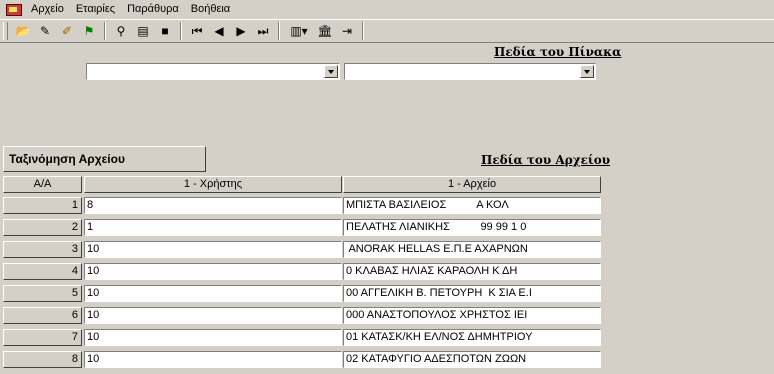 The width and height of the screenshot is (774, 374). What do you see at coordinates (197, 31) in the screenshot?
I see `first-record-icon: ⏮` at bounding box center [197, 31].